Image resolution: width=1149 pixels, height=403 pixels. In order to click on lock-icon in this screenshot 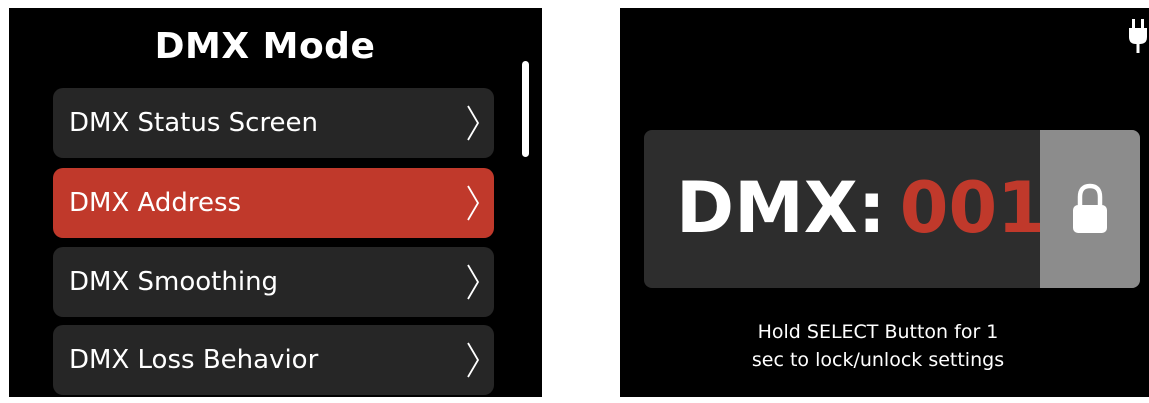, I will do `click(1090, 208)`.